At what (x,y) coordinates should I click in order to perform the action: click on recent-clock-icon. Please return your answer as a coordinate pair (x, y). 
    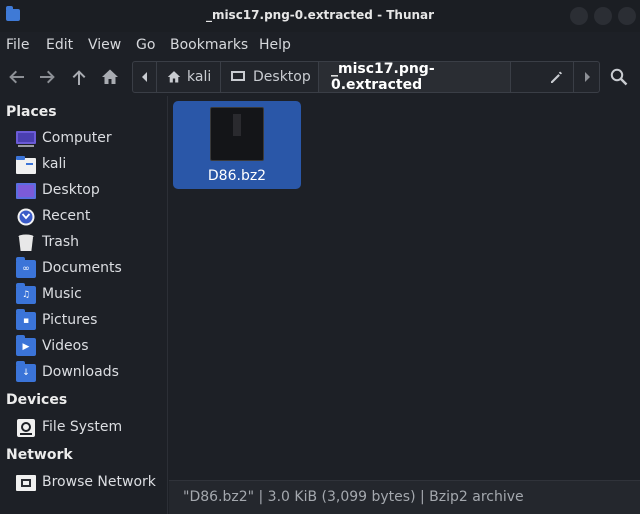
    Looking at the image, I should click on (26, 217).